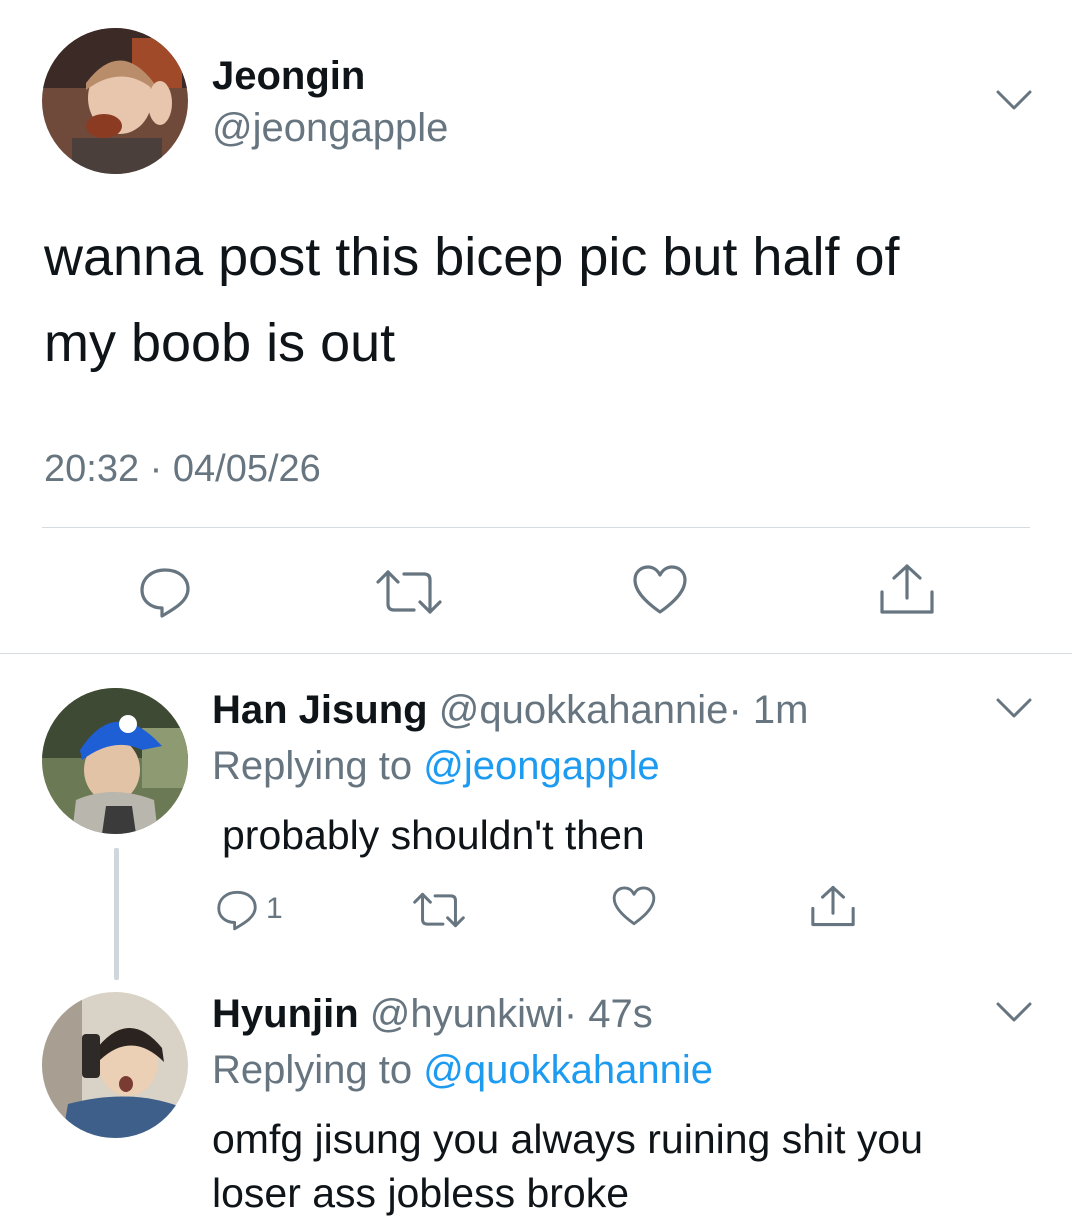 The height and width of the screenshot is (1217, 1072). Describe the element at coordinates (288, 76) in the screenshot. I see `author-name: Jeongin` at that location.